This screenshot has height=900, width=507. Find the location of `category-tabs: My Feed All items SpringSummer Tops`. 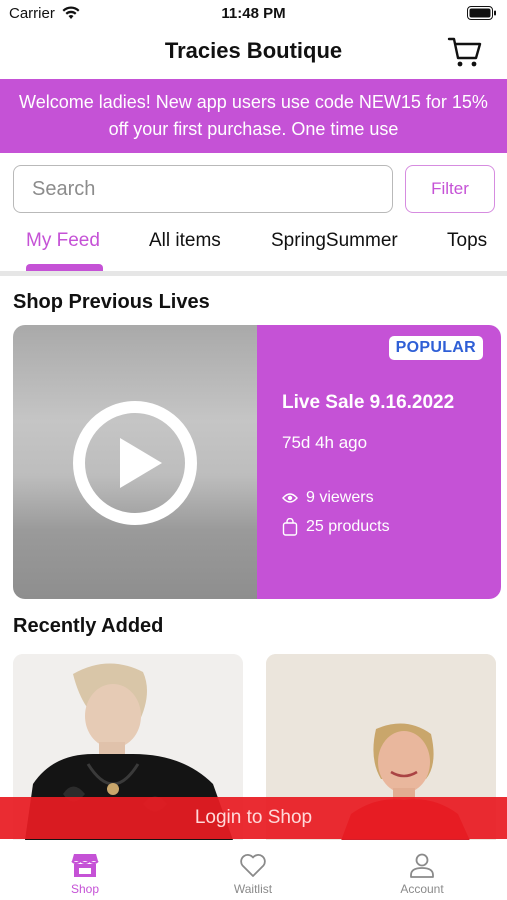

category-tabs: My Feed All items SpringSummer Tops is located at coordinates (253, 247).